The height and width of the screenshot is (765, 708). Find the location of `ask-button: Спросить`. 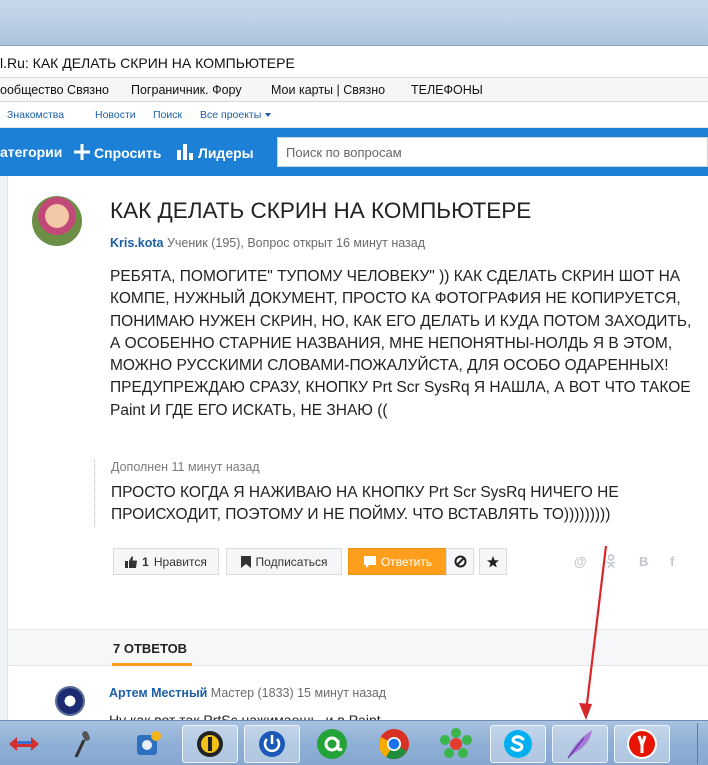

ask-button: Спросить is located at coordinates (117, 152).